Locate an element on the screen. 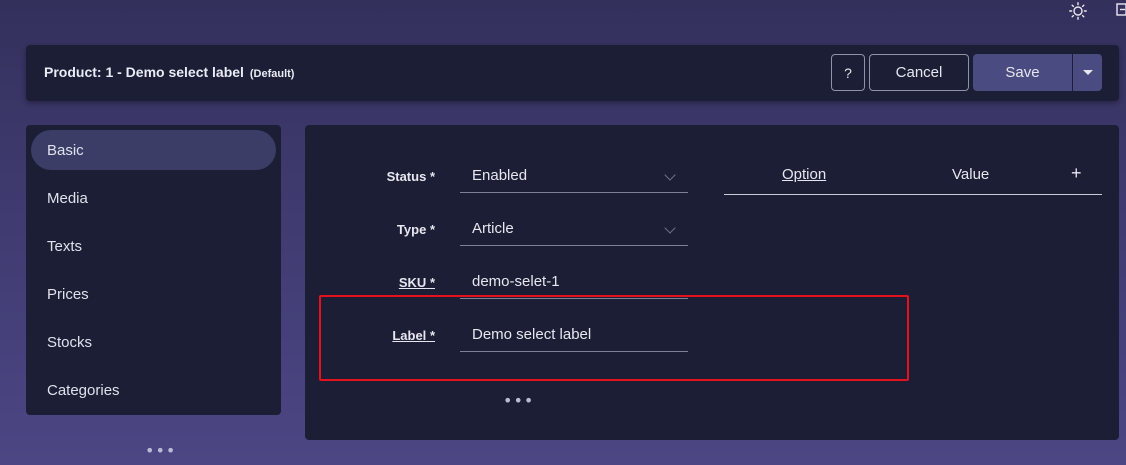 This screenshot has width=1126, height=465. sidebar-more-icon: ••• is located at coordinates (160, 451).